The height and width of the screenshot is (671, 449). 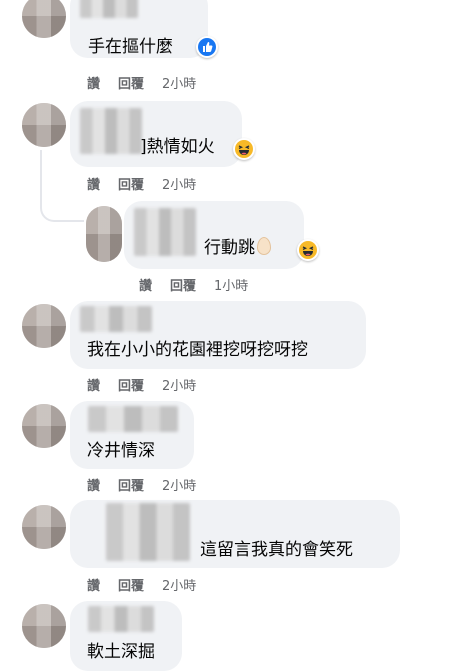 I want to click on comment-text: 冷井情深, so click(x=121, y=451).